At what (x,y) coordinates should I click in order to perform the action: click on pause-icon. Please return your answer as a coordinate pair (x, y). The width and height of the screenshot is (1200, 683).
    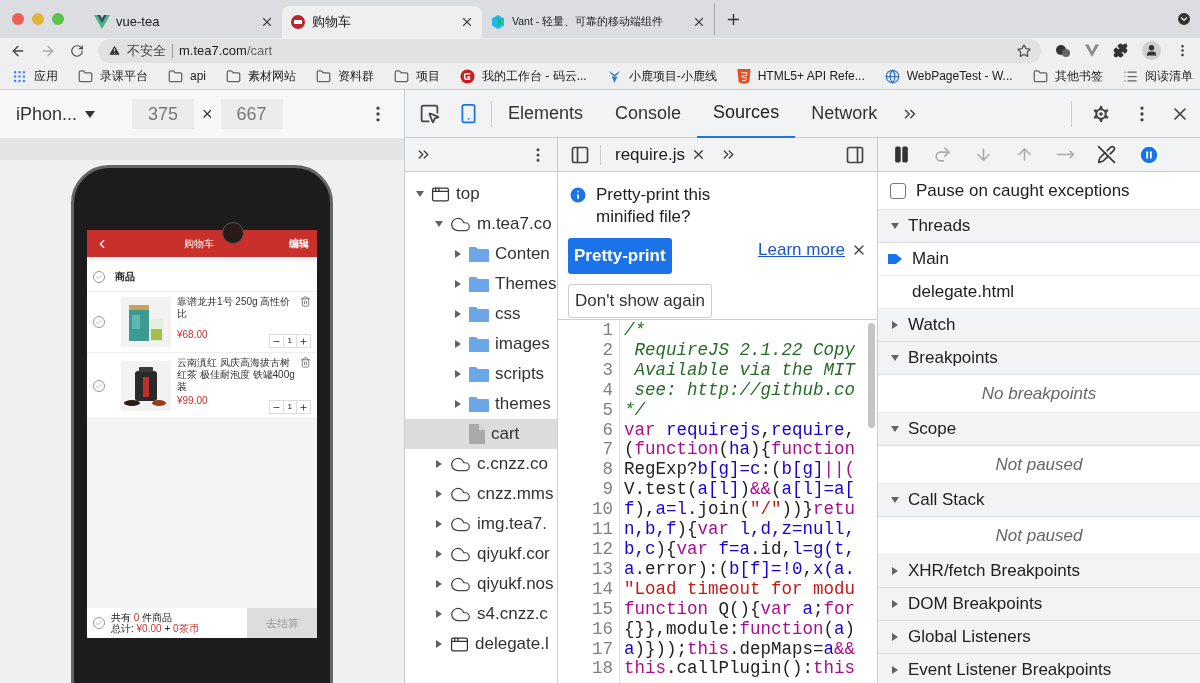
    Looking at the image, I should click on (901, 154).